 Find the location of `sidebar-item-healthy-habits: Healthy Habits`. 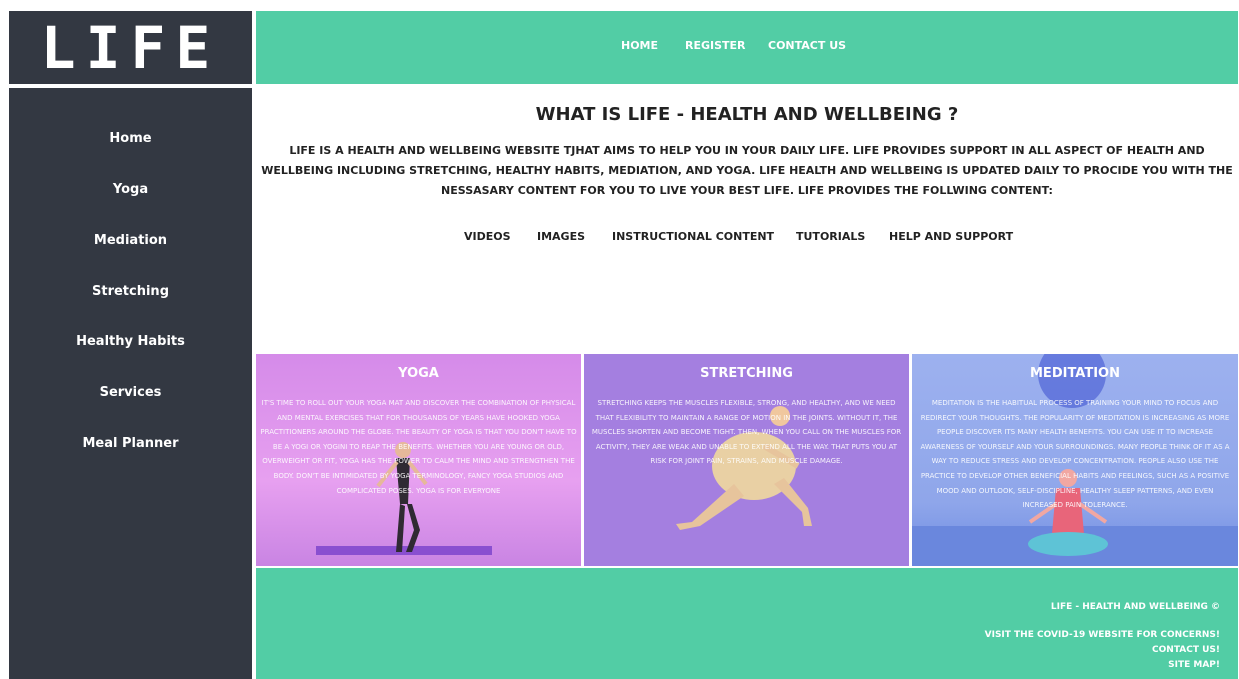

sidebar-item-healthy-habits: Healthy Habits is located at coordinates (130, 341).